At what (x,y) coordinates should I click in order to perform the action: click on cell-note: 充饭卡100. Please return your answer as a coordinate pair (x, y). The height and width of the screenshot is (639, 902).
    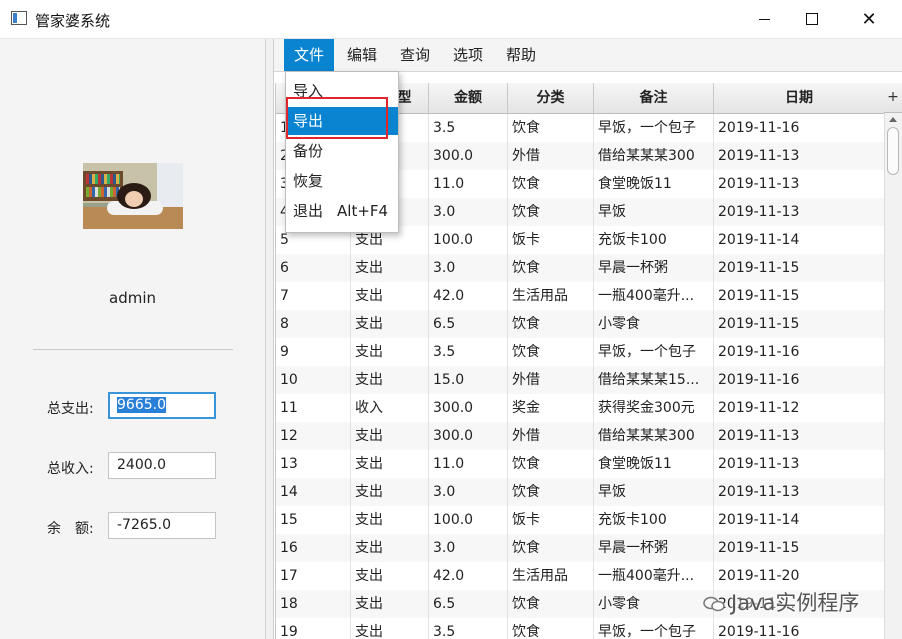
    Looking at the image, I should click on (654, 240).